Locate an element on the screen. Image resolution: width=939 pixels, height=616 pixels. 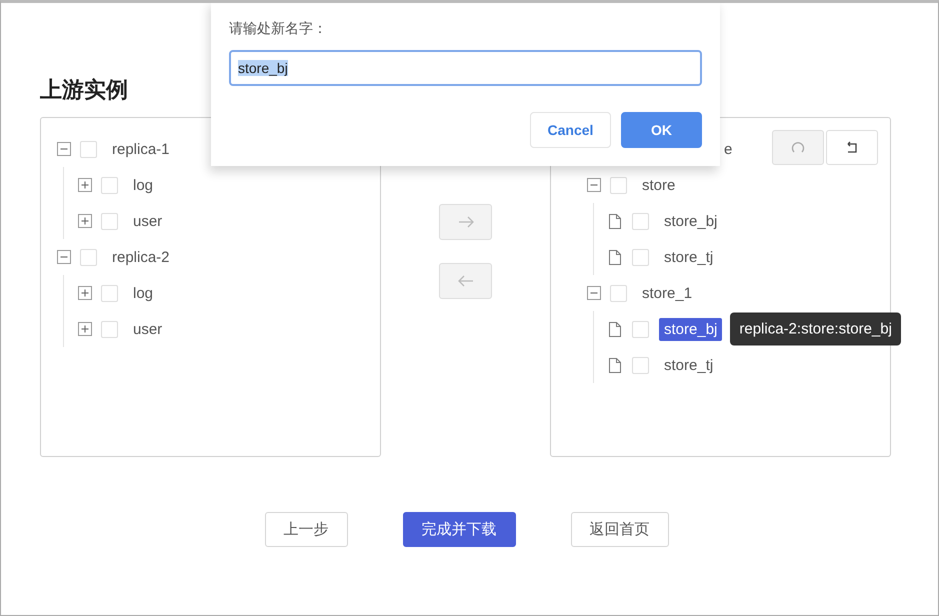
tree-label: replica-1 is located at coordinates (141, 149).